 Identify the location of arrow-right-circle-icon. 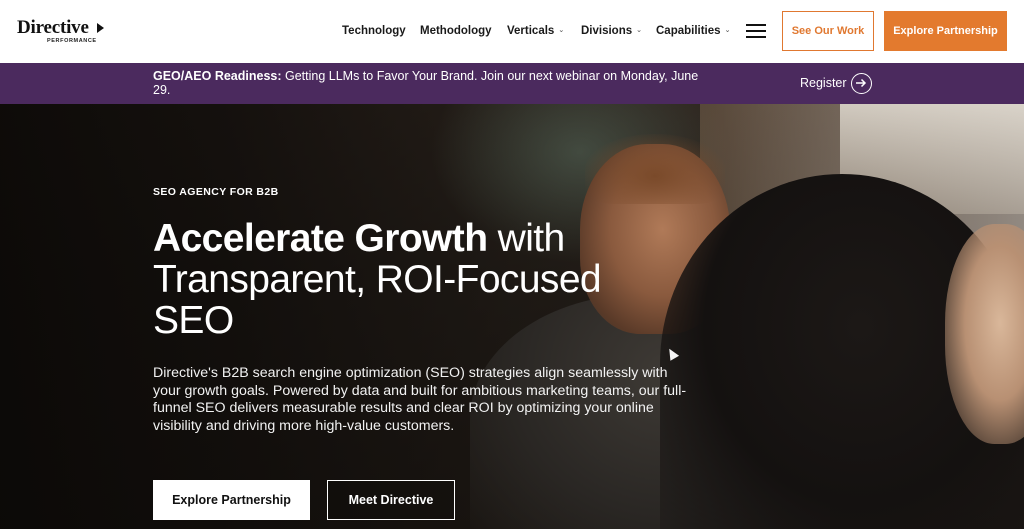
(861, 83).